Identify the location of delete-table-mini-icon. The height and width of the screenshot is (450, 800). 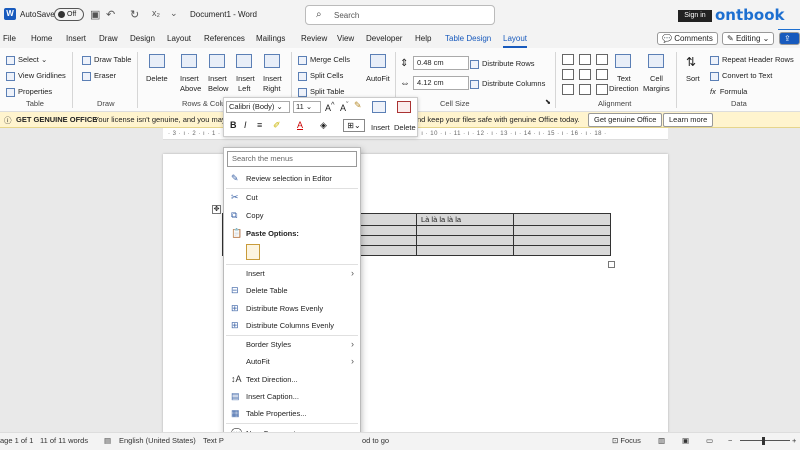
(404, 107).